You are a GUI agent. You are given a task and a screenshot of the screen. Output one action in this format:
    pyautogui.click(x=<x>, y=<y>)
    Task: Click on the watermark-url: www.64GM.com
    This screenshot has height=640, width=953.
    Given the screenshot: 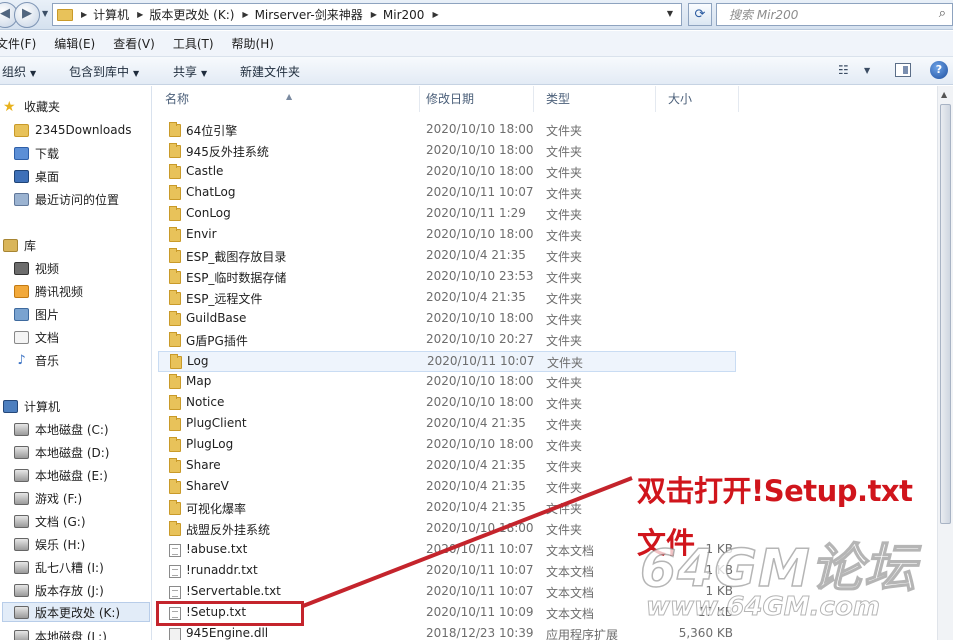 What is the action you would take?
    pyautogui.click(x=763, y=607)
    